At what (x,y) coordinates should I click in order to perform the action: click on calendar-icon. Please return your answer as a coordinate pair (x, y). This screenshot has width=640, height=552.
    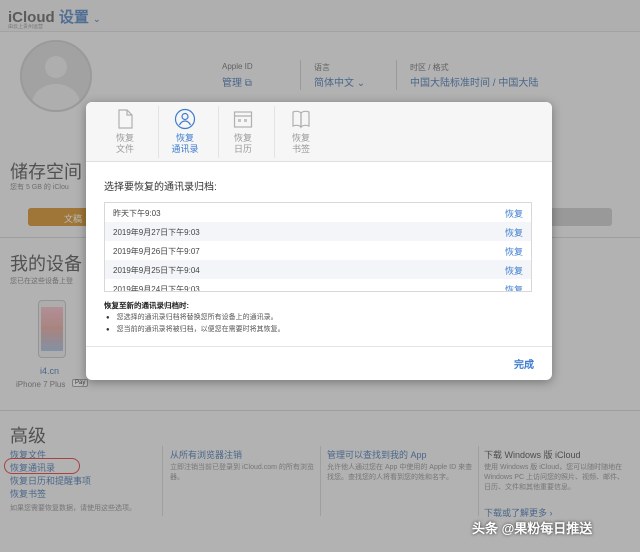
    Looking at the image, I should click on (243, 119).